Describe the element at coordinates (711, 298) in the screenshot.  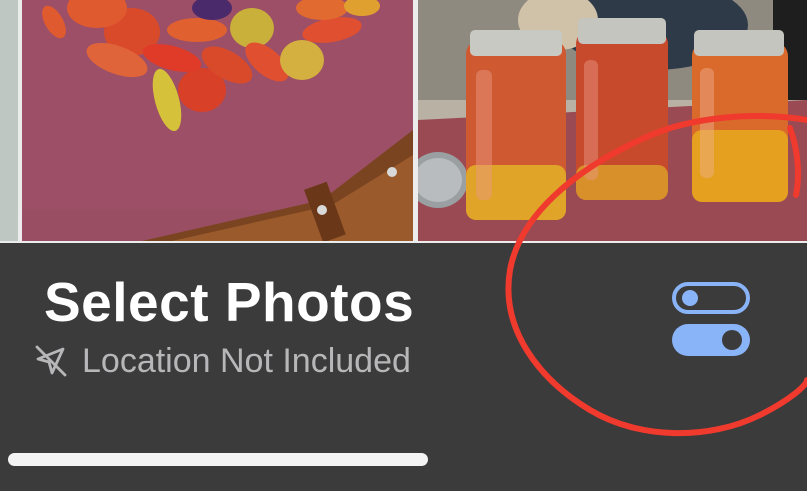
I see `toggles-icon-top` at that location.